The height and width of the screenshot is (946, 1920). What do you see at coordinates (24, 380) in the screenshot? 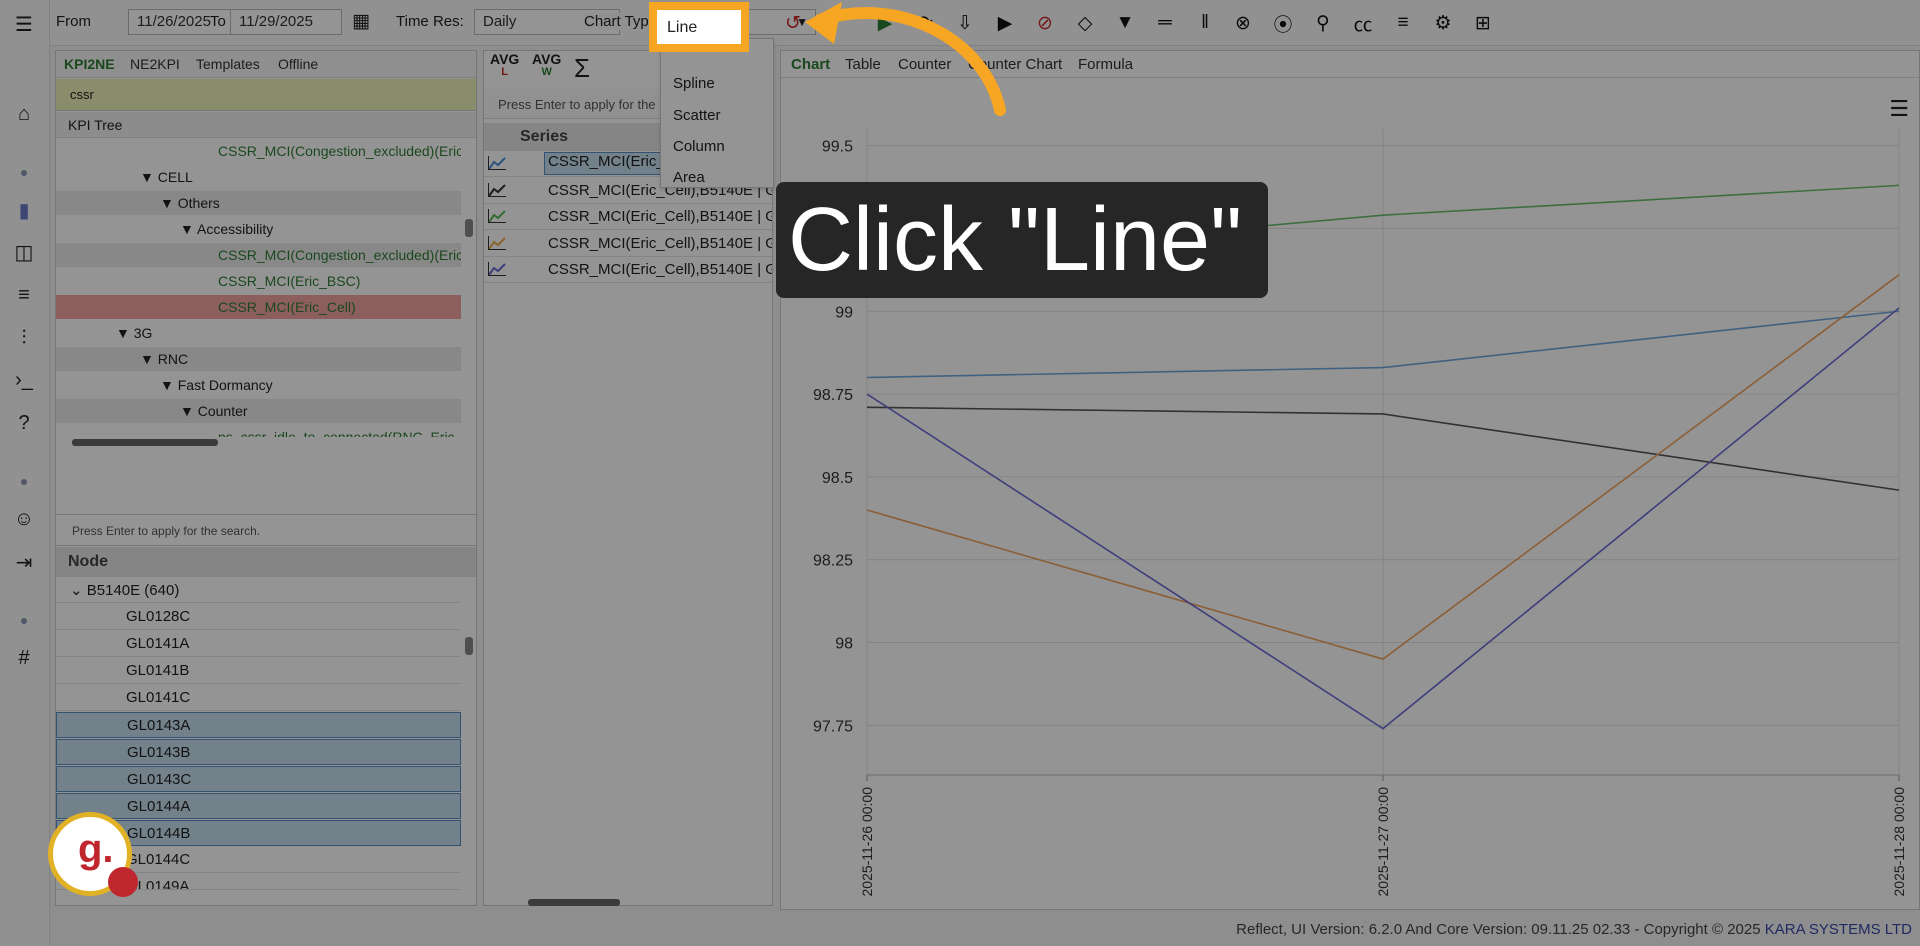
I see `terminal-icon: ›_` at bounding box center [24, 380].